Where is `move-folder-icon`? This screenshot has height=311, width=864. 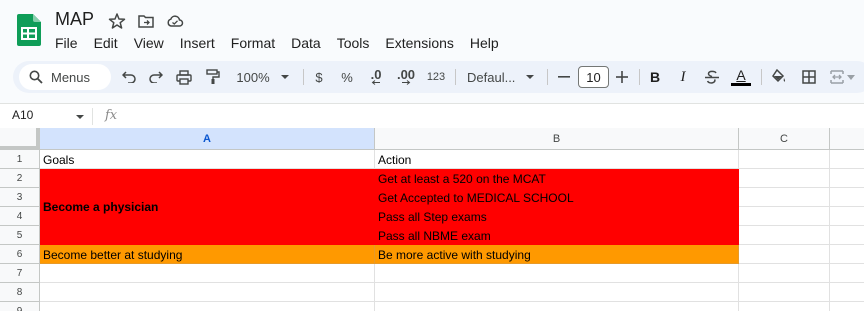
move-folder-icon is located at coordinates (146, 21).